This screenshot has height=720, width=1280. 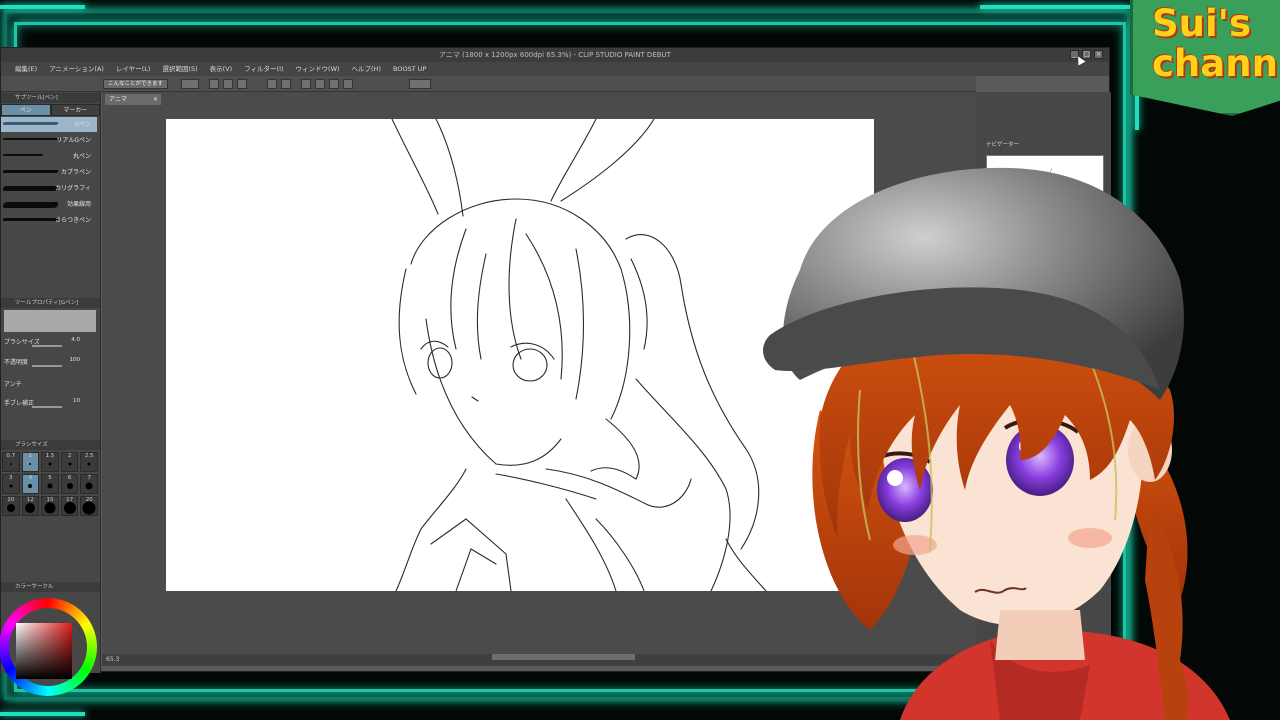 What do you see at coordinates (50, 343) in the screenshot?
I see `brush-size-row: ブラシサイズ 4.0` at bounding box center [50, 343].